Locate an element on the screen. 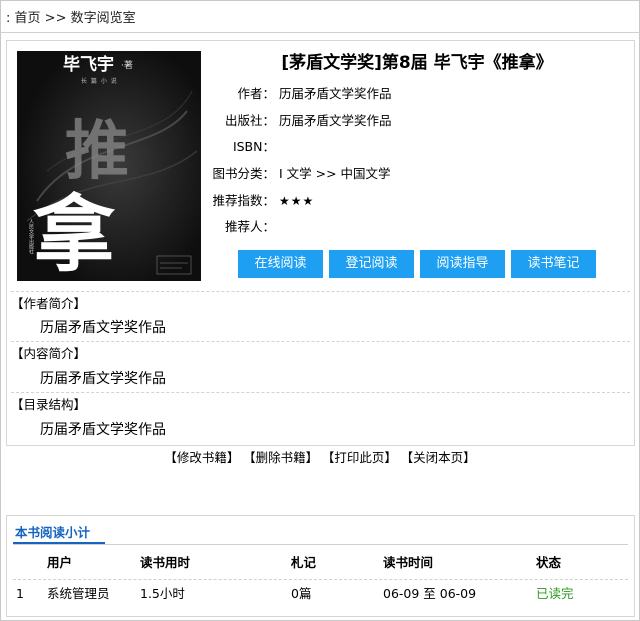 The width and height of the screenshot is (640, 621). field-author-label: 作者： is located at coordinates (256, 93).